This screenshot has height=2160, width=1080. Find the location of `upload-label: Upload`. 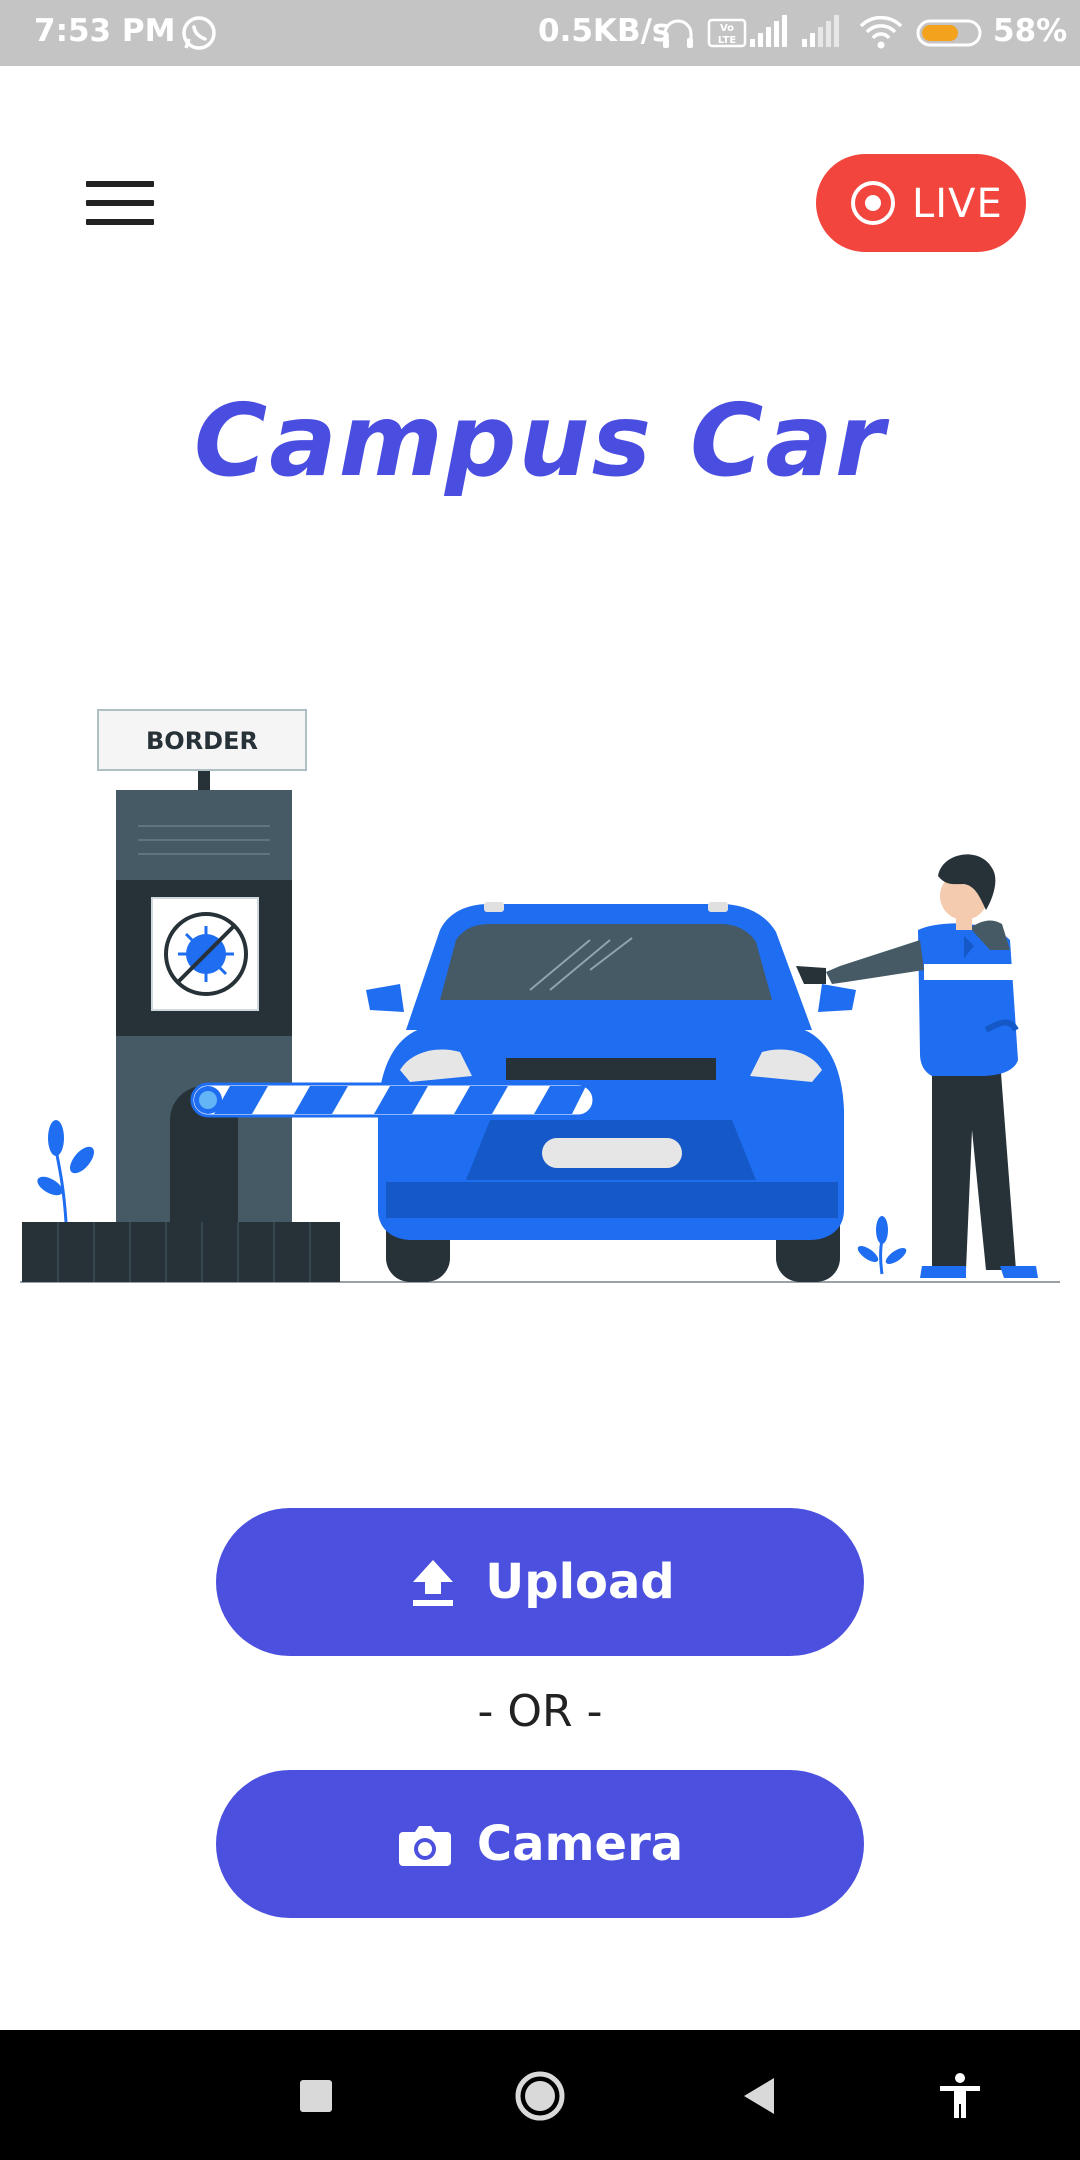

upload-label: Upload is located at coordinates (580, 1582).